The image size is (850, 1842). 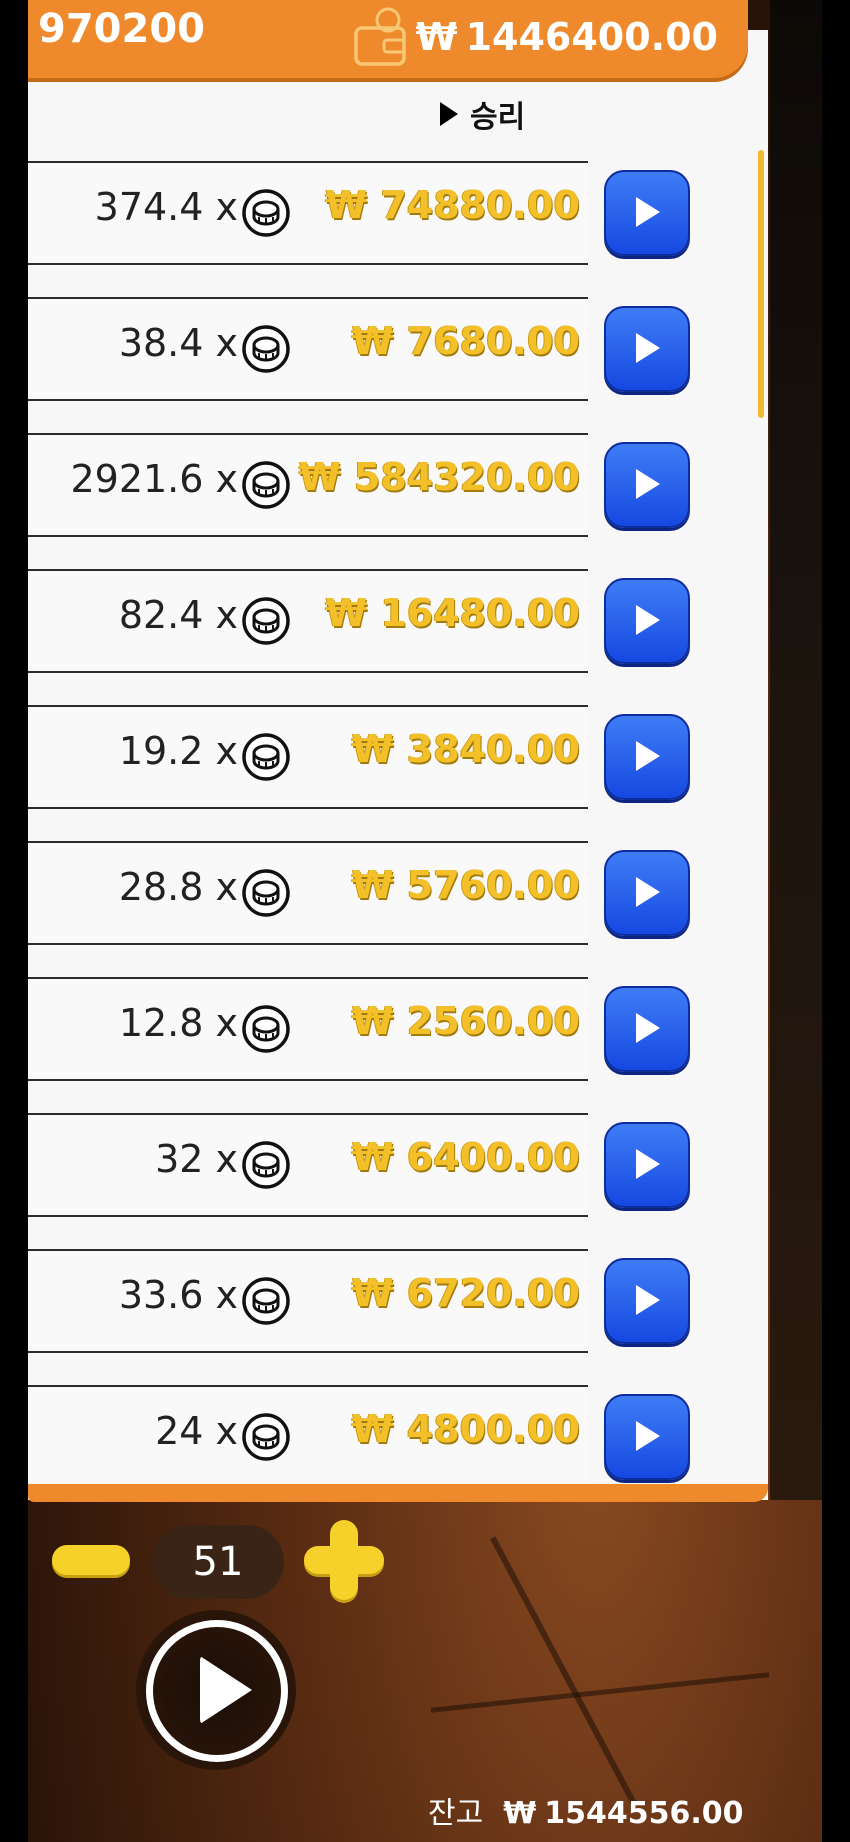 I want to click on win-amount: ₩ 16480.00, so click(x=452, y=613).